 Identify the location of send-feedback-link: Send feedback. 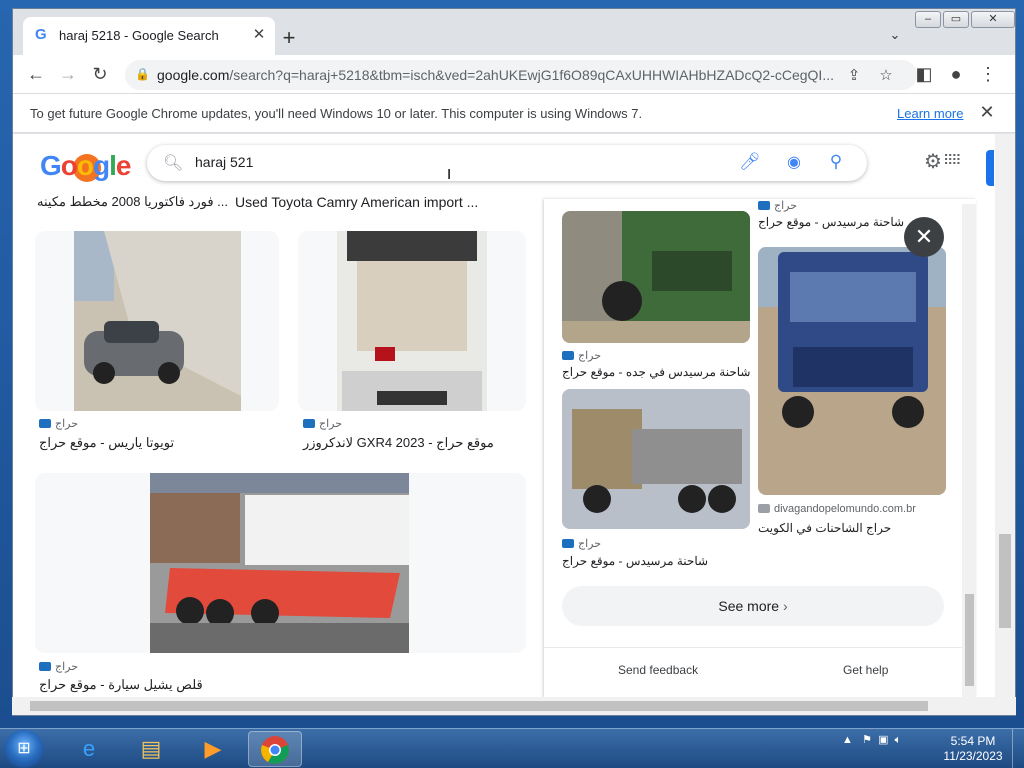
(658, 670).